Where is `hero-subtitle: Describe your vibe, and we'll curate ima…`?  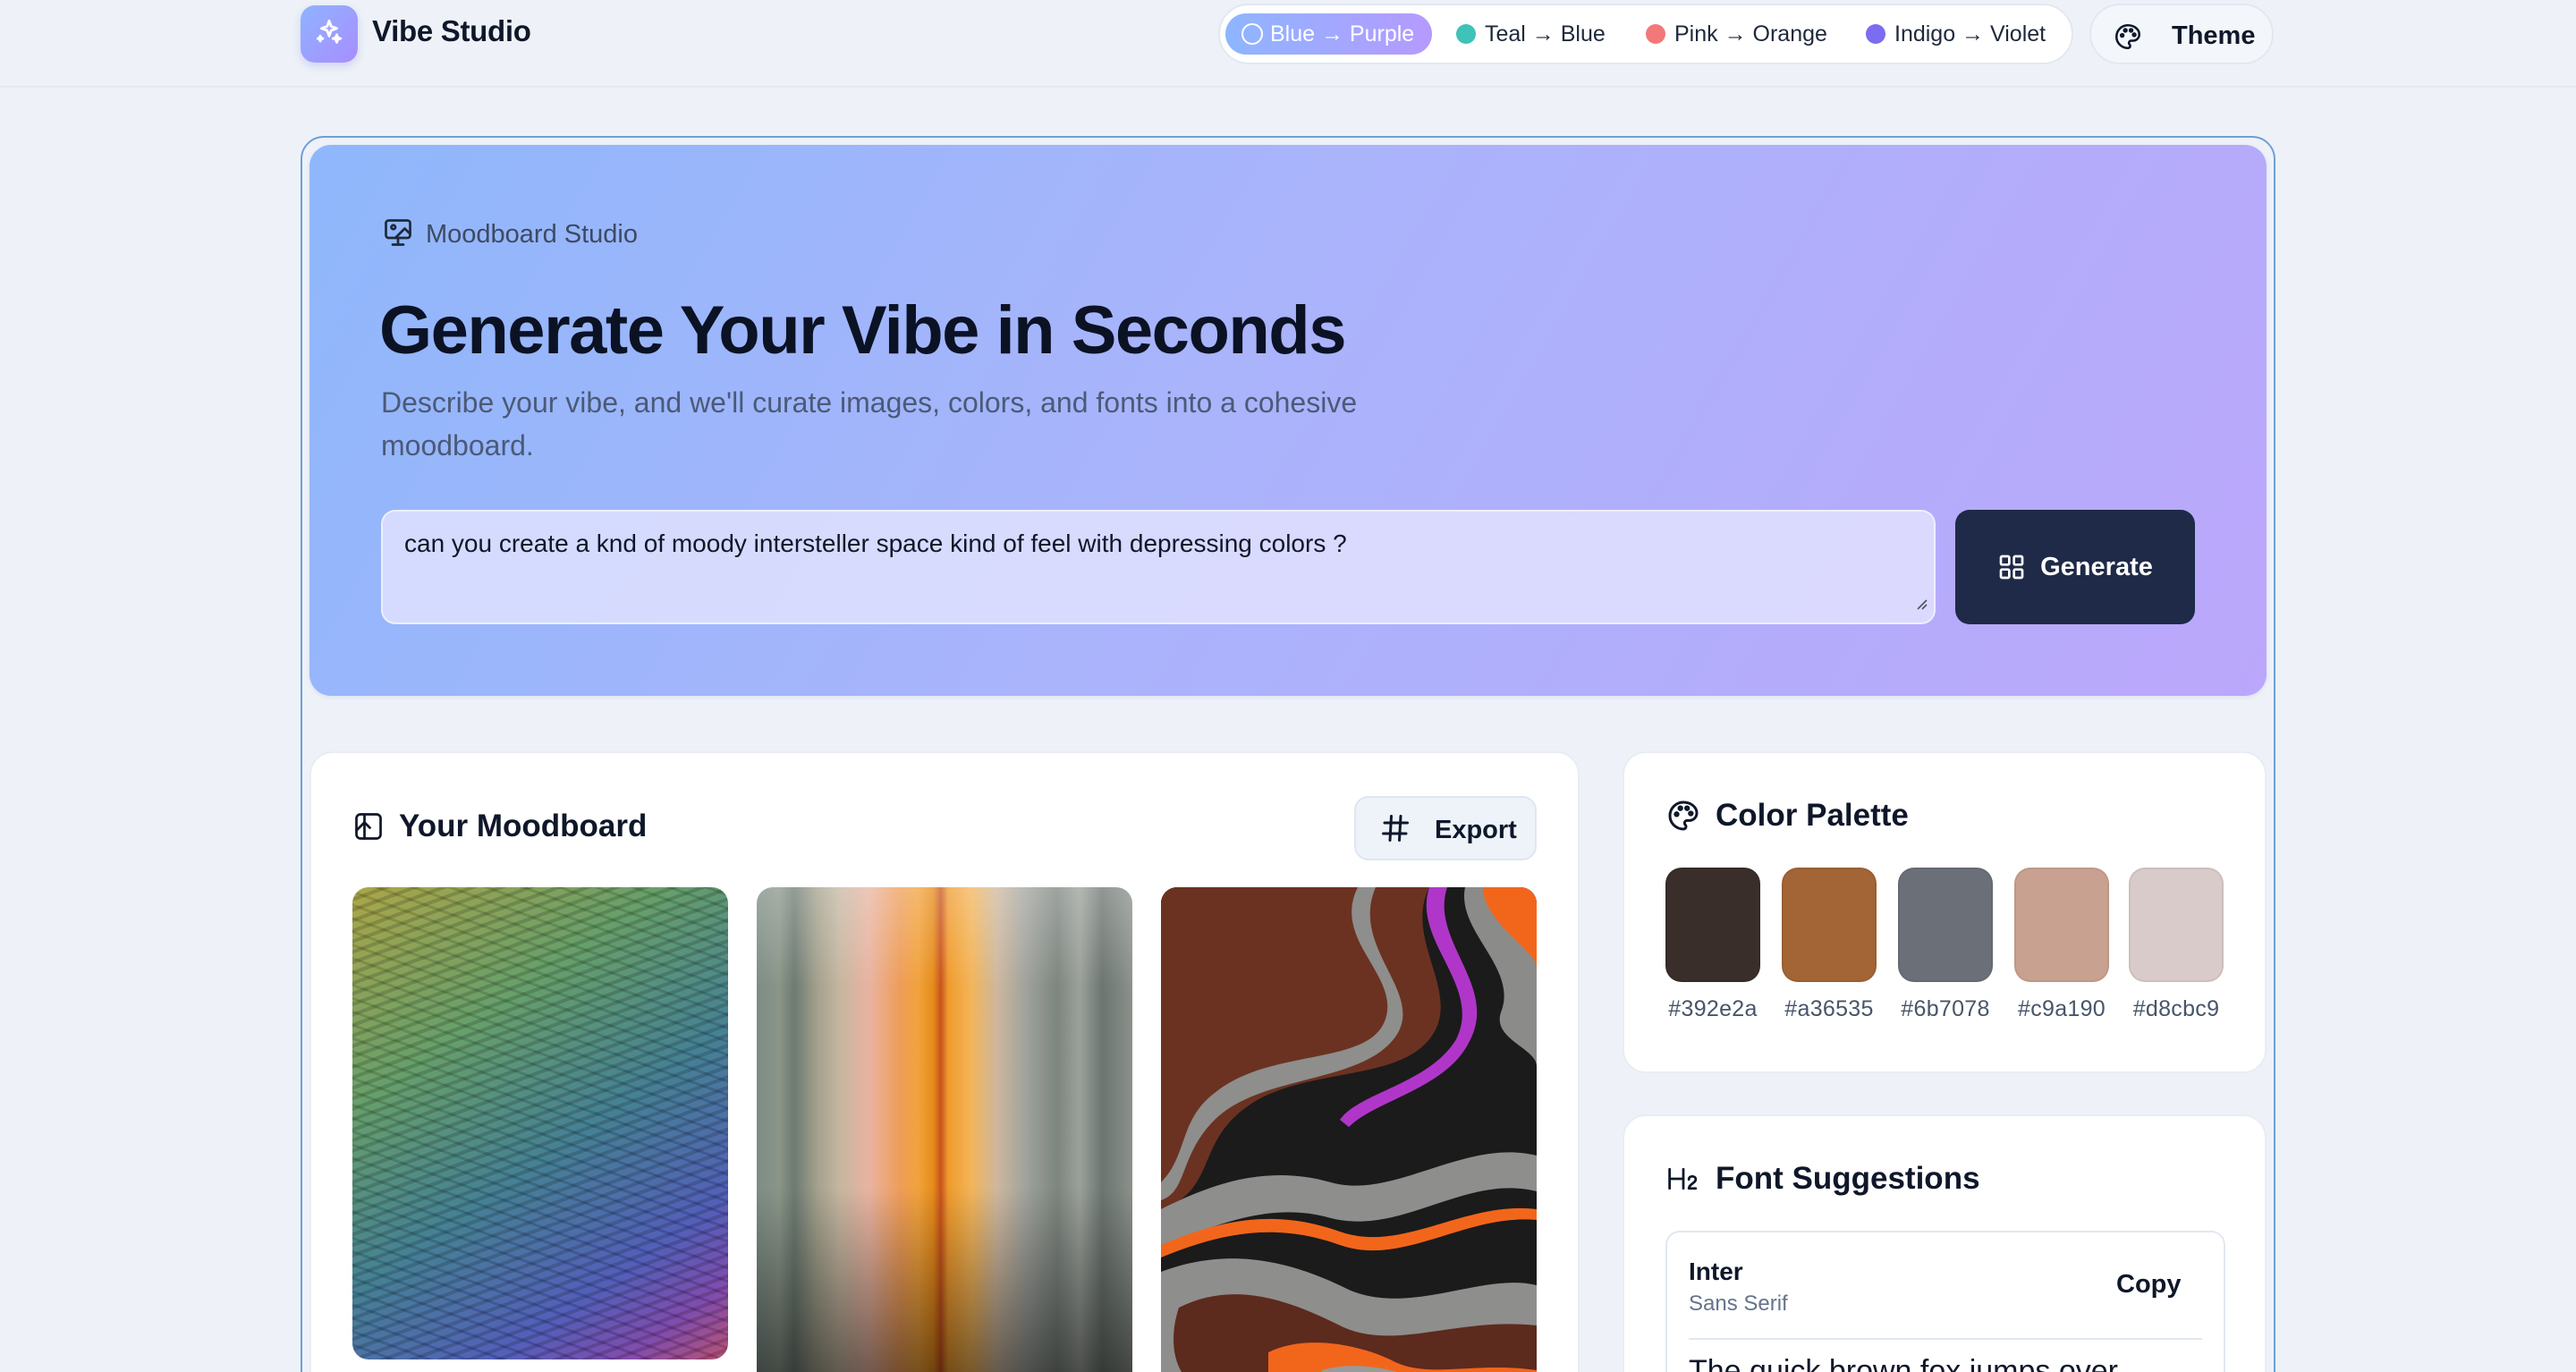
hero-subtitle: Describe your vibe, and we'll curate ima… is located at coordinates (869, 424).